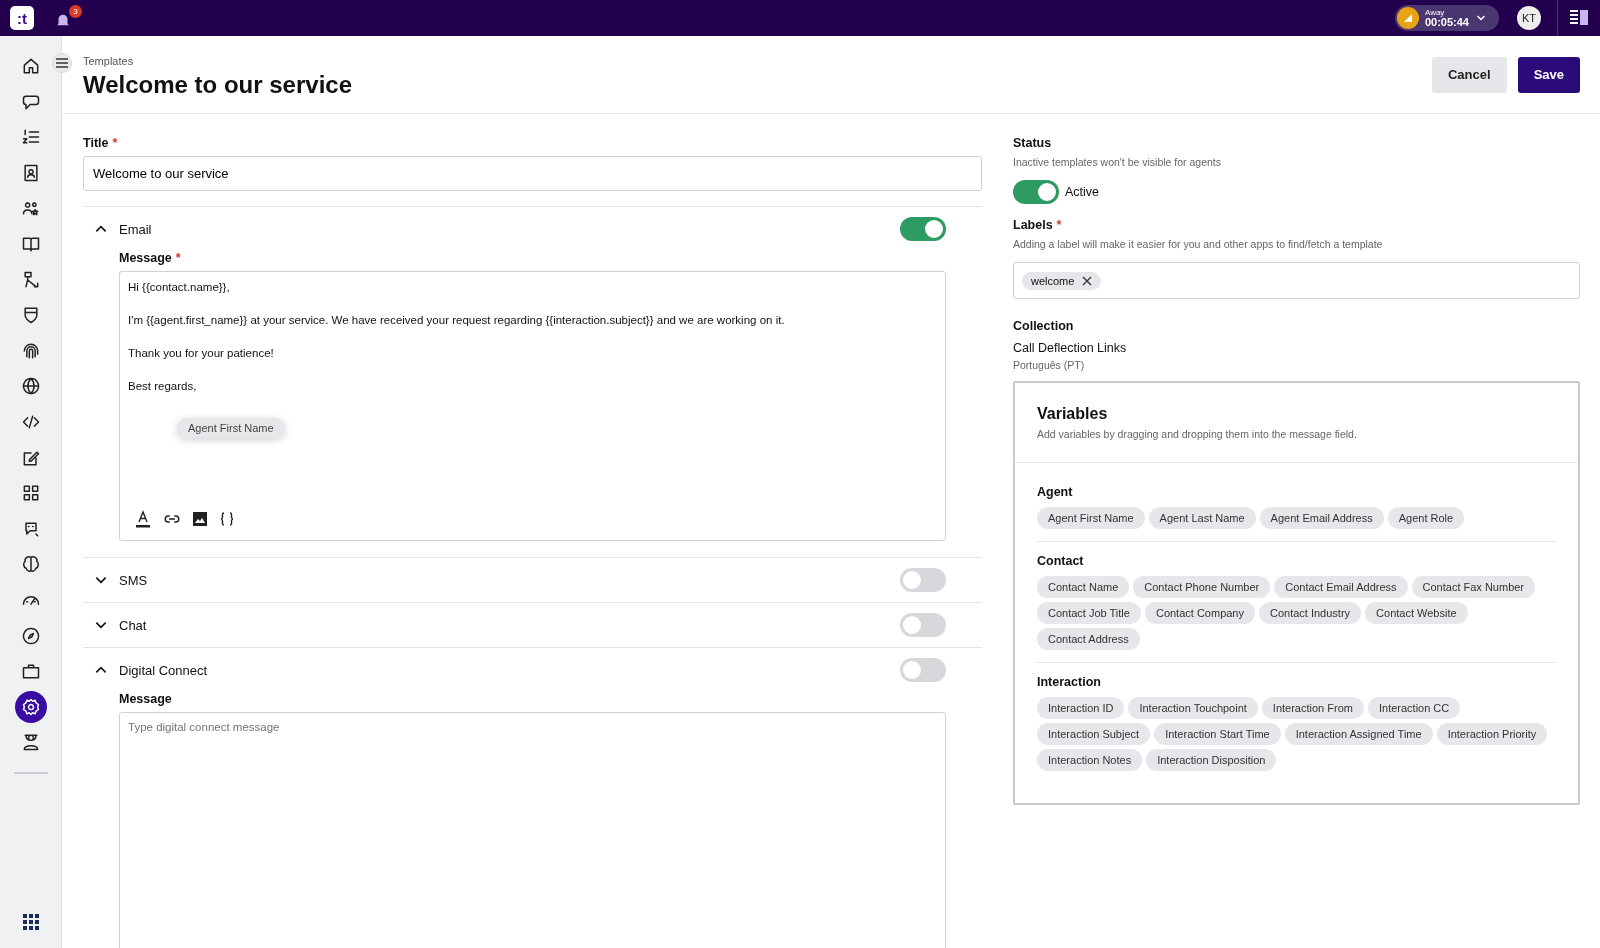 This screenshot has width=1600, height=948. Describe the element at coordinates (1118, 162) in the screenshot. I see `field-hint: Inactive templates won't be visible for agents` at that location.